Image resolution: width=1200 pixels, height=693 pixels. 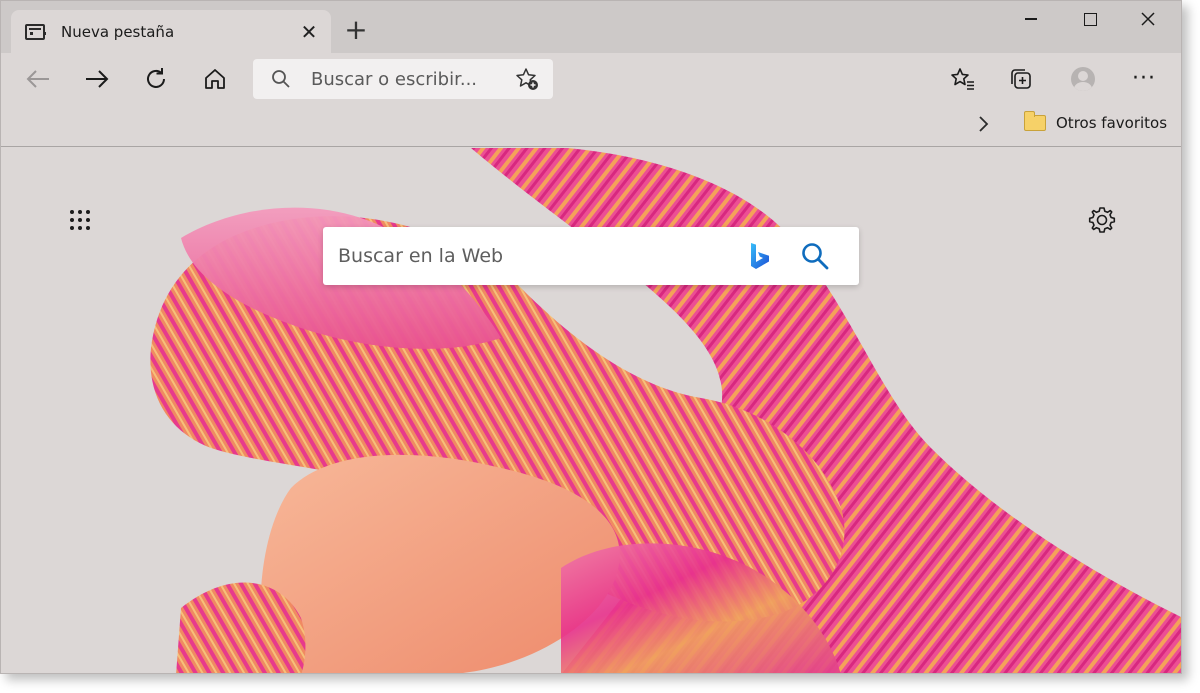 What do you see at coordinates (591, 27) in the screenshot?
I see `tab-strip: Nueva pestaña ✕ +` at bounding box center [591, 27].